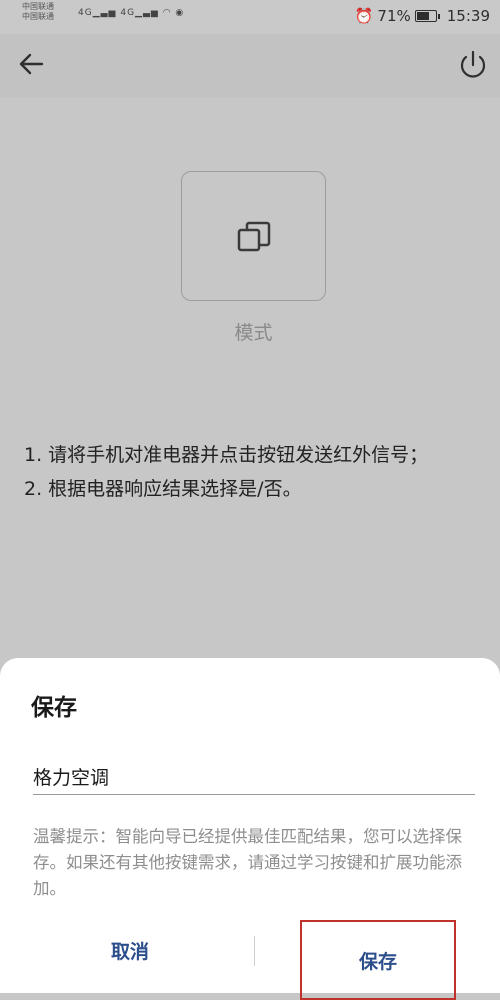 The width and height of the screenshot is (500, 1000). I want to click on button-divider, so click(254, 951).